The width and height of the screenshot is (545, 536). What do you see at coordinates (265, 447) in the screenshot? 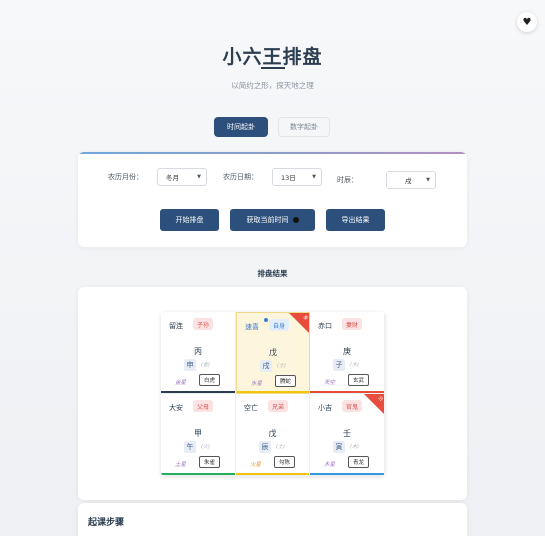
I see `earthly-branch: 辰` at bounding box center [265, 447].